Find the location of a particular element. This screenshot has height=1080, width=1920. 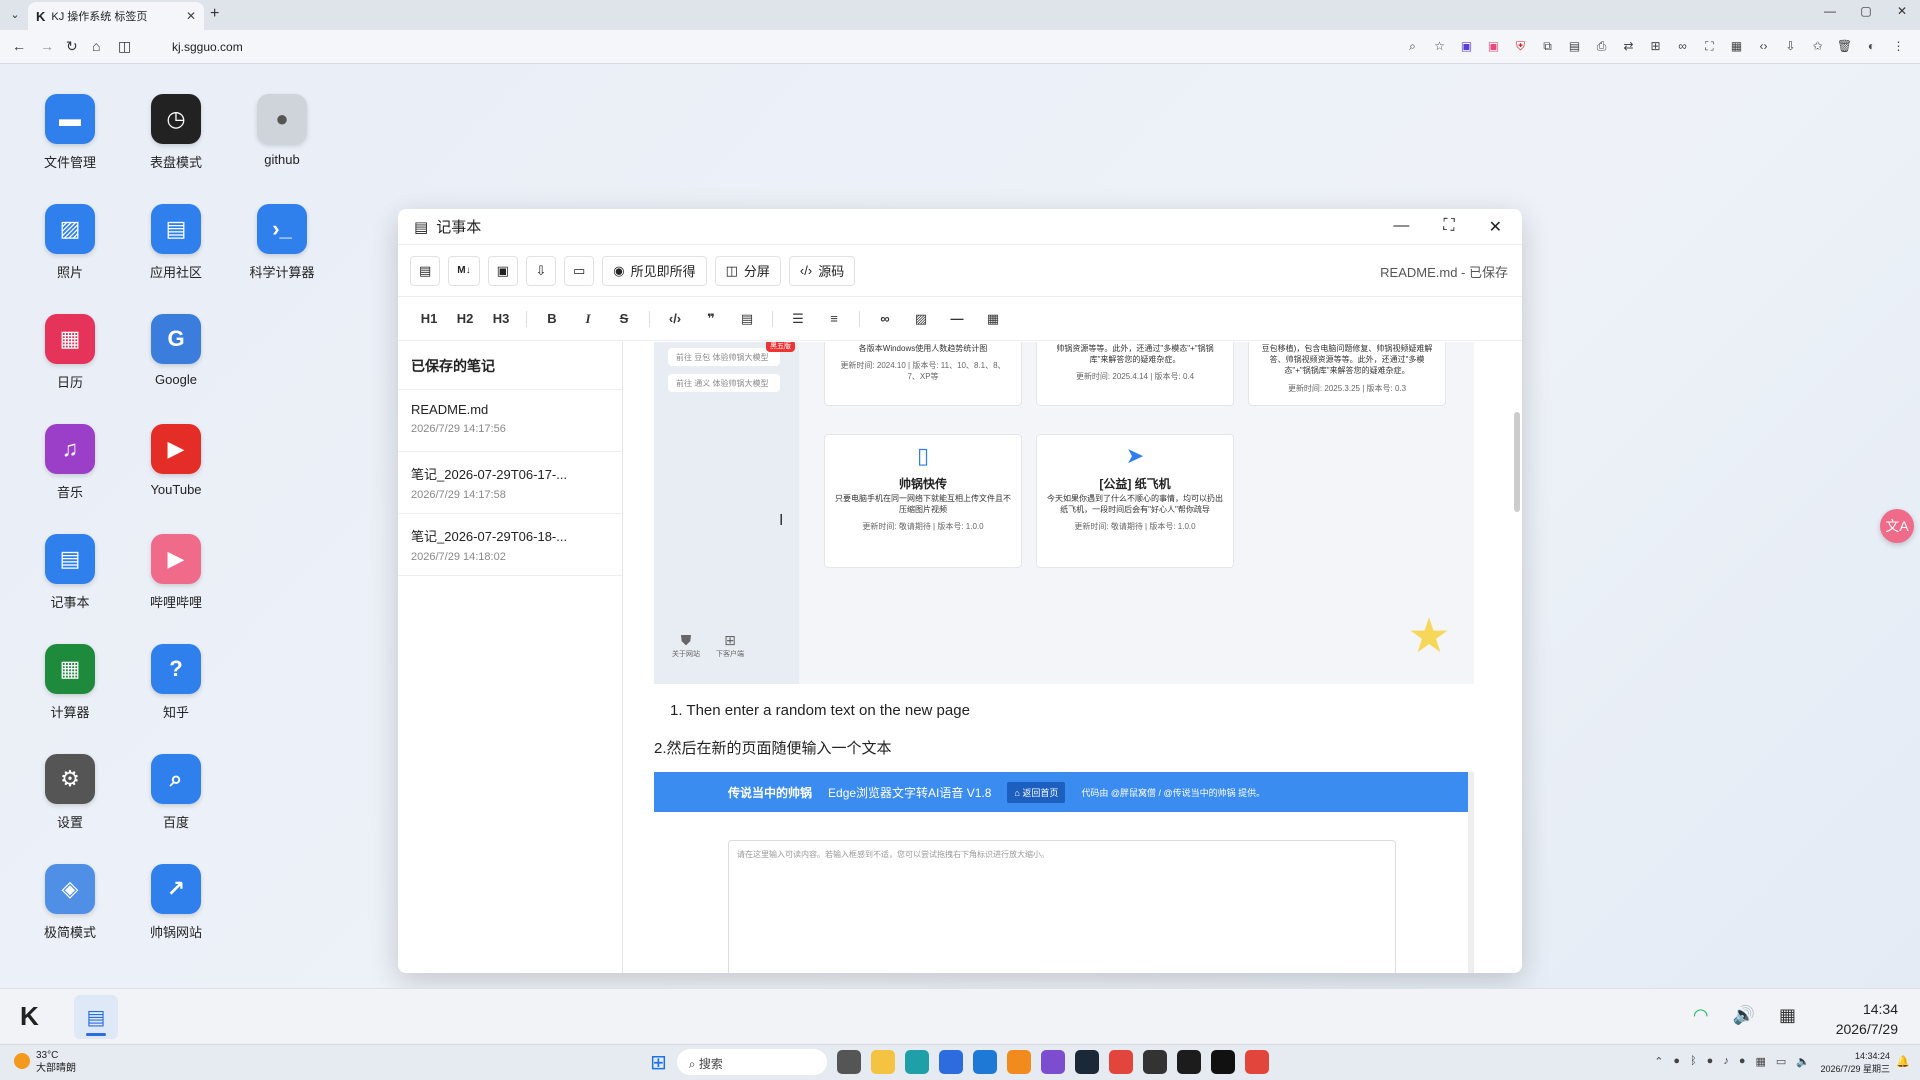

screenshot-icon: ⛶ is located at coordinates (1709, 46).